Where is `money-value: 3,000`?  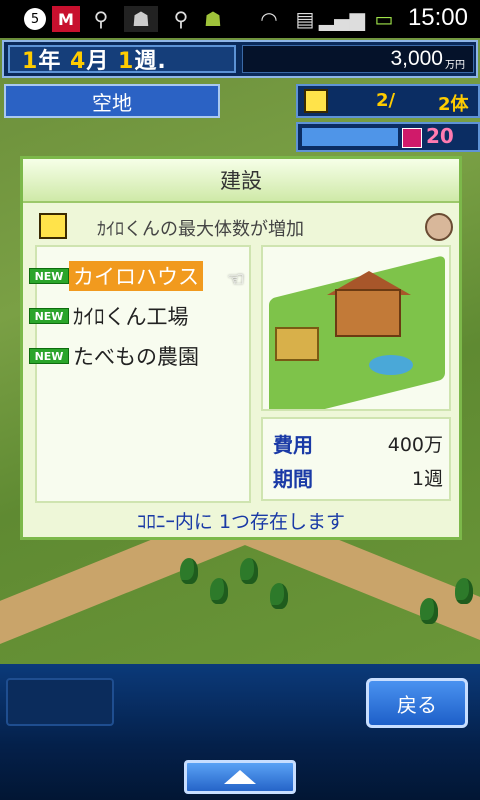
money-value: 3,000 is located at coordinates (416, 58).